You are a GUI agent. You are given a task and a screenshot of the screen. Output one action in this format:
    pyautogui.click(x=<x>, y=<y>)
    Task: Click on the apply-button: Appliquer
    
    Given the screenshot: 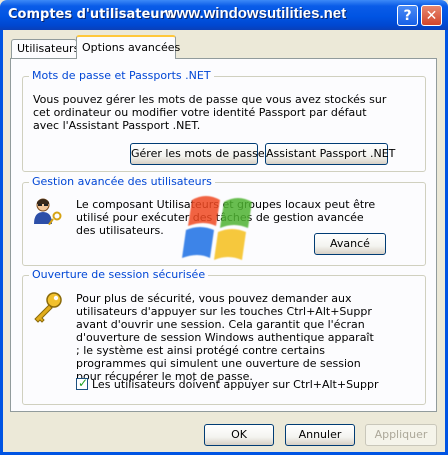 What is the action you would take?
    pyautogui.click(x=401, y=435)
    